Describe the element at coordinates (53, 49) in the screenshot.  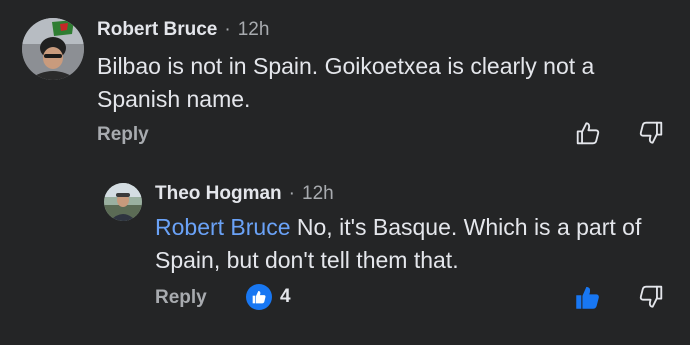
I see `avatar-robert-bruce` at that location.